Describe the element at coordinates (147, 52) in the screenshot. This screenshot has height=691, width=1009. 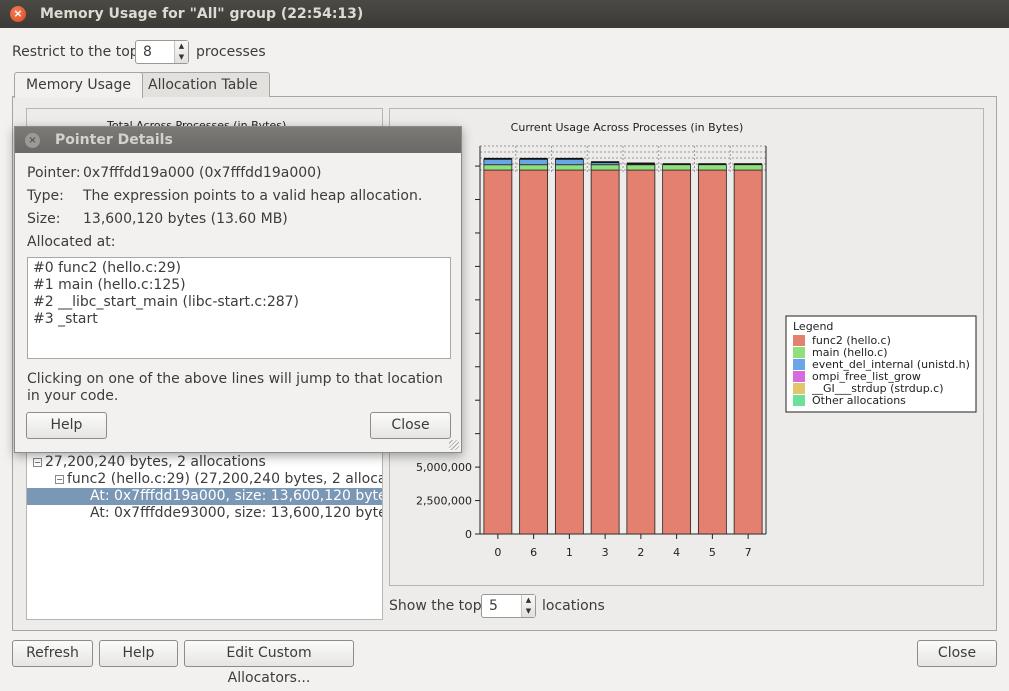
I see `restrict-count-value: 8` at that location.